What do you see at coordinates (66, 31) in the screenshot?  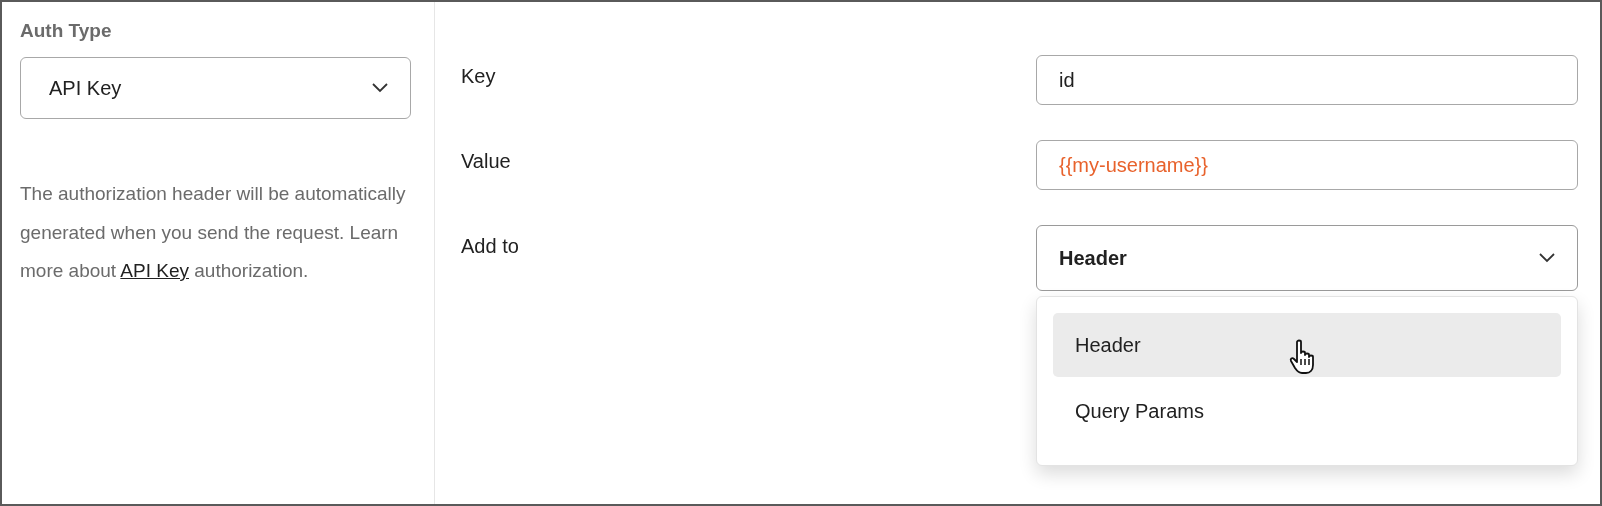 I see `auth-type-label: Auth Type` at bounding box center [66, 31].